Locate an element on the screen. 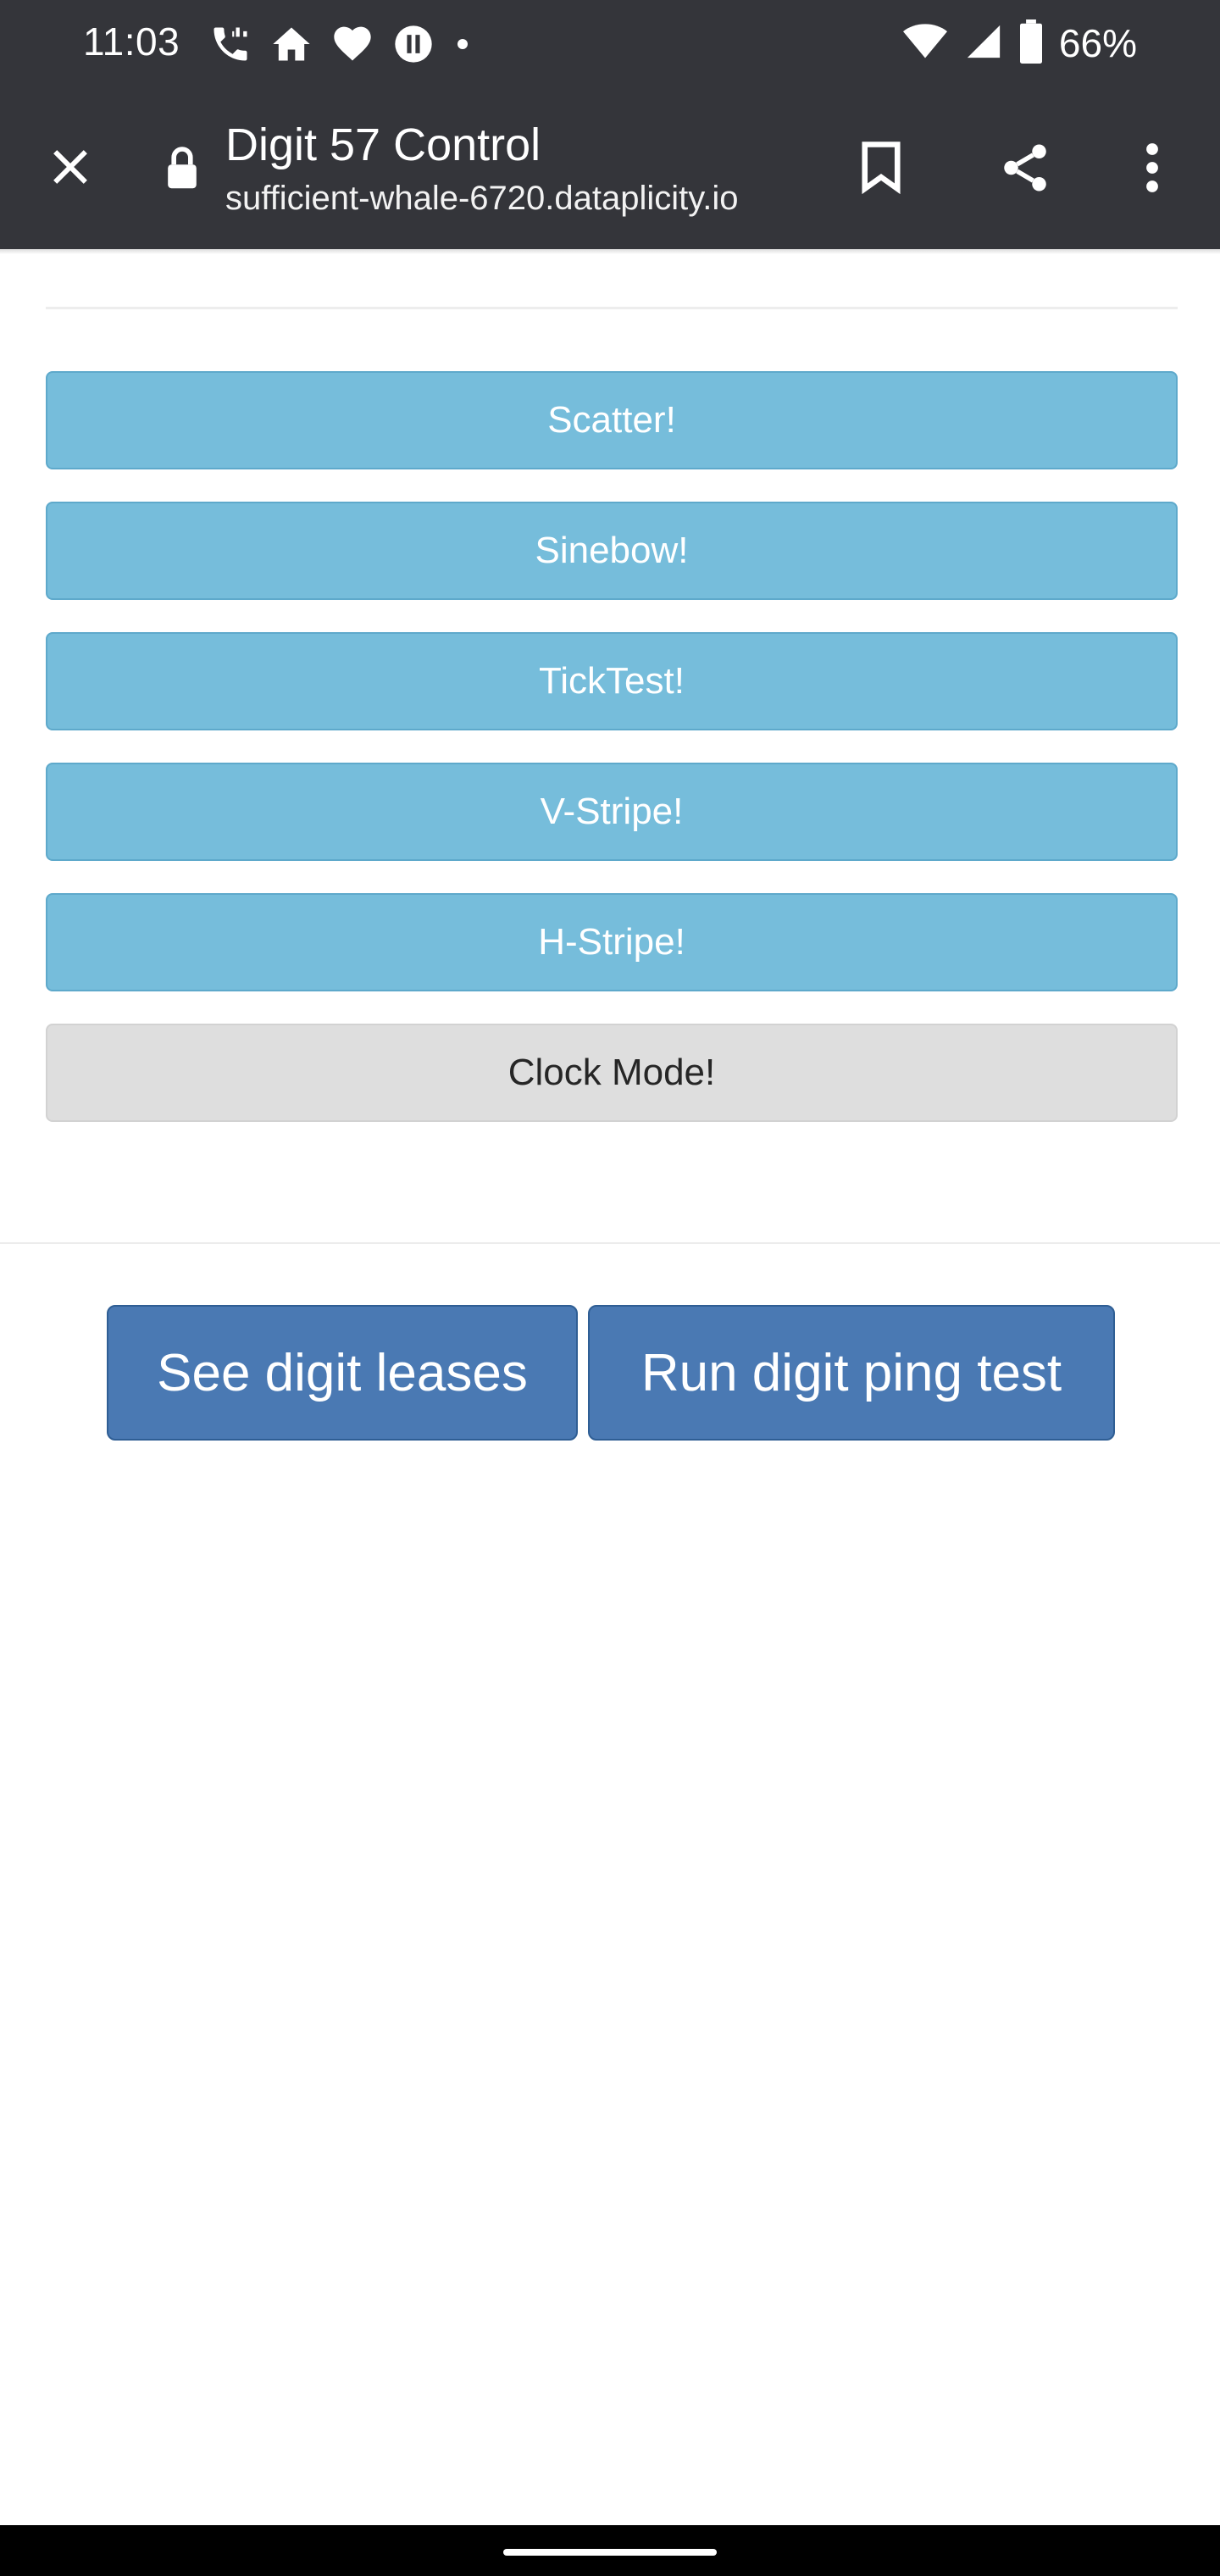 The height and width of the screenshot is (2576, 1220). divider is located at coordinates (612, 308).